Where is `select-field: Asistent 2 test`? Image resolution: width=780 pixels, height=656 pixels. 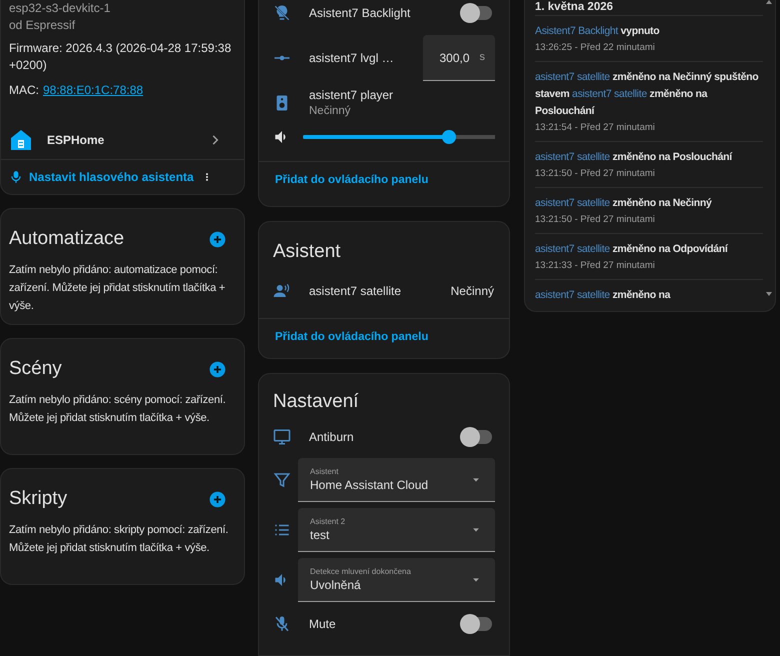 select-field: Asistent 2 test is located at coordinates (396, 530).